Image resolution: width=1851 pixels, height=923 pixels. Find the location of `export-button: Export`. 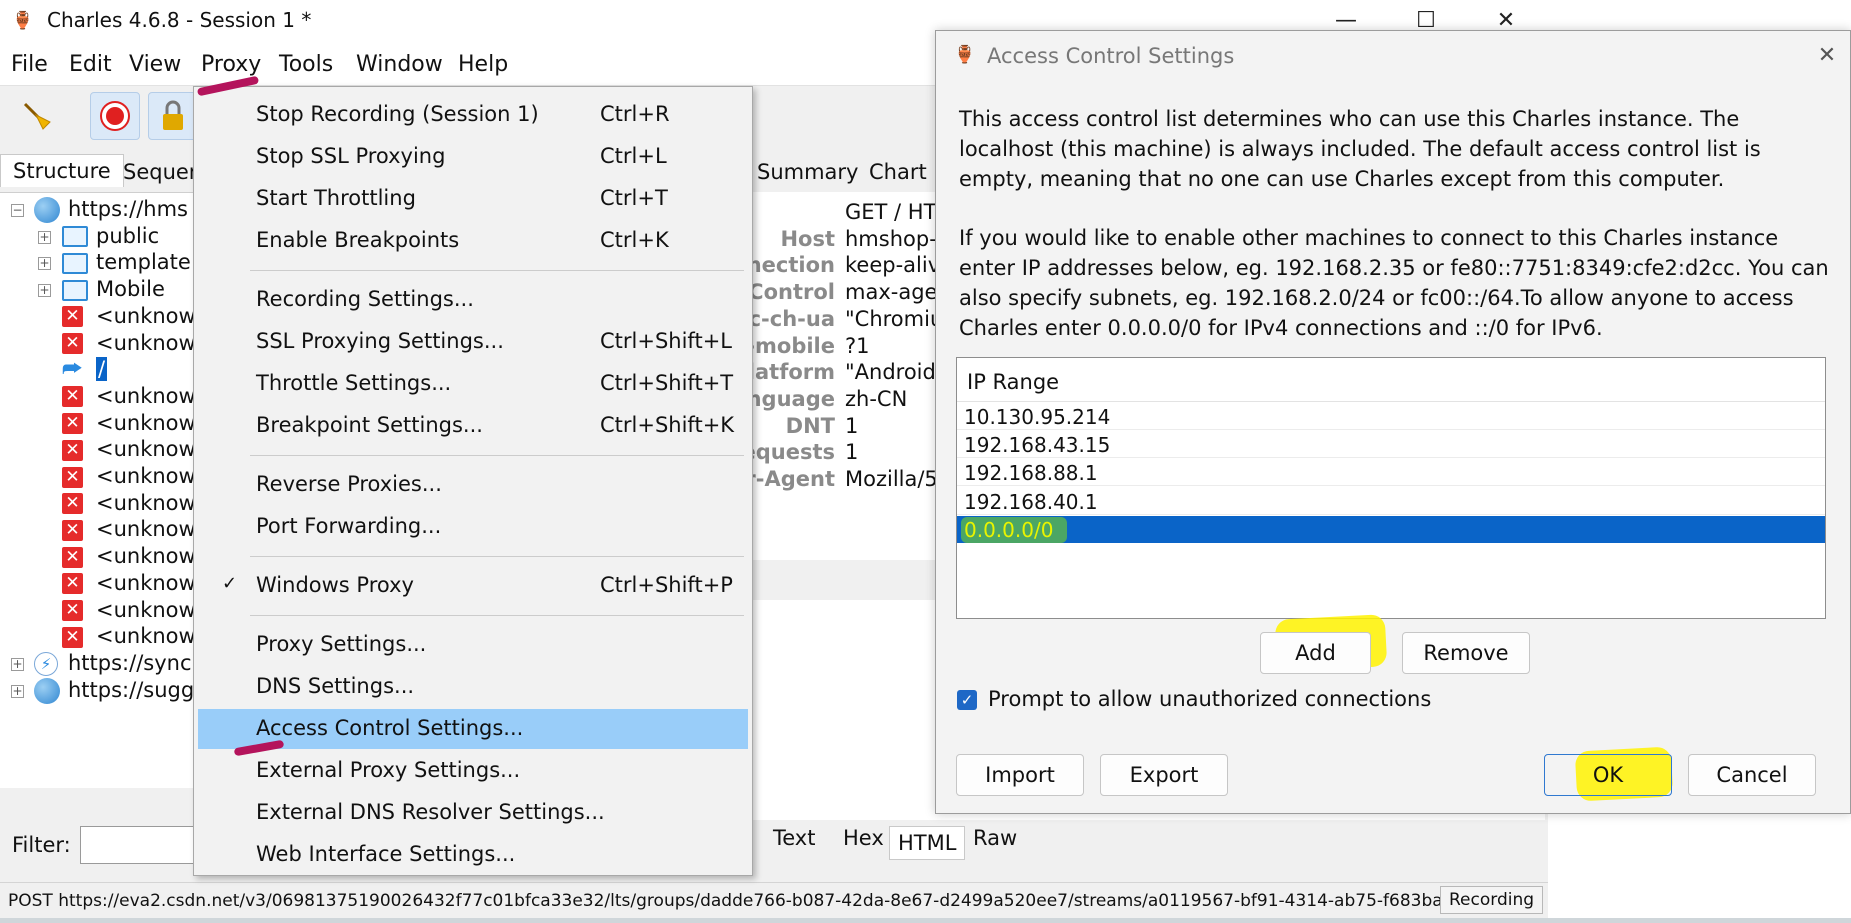

export-button: Export is located at coordinates (1164, 775).